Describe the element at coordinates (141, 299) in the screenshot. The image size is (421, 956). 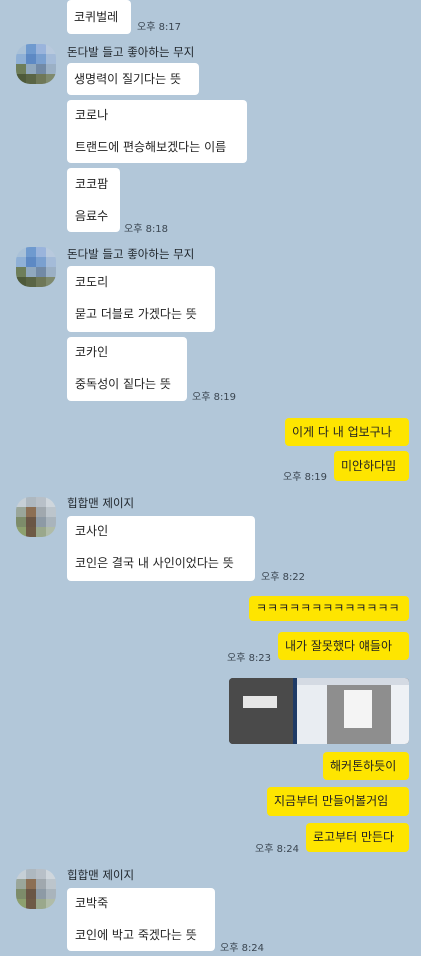
I see `message-bubble: 코도리 묻고 더블로 가겠다는 뜻` at that location.